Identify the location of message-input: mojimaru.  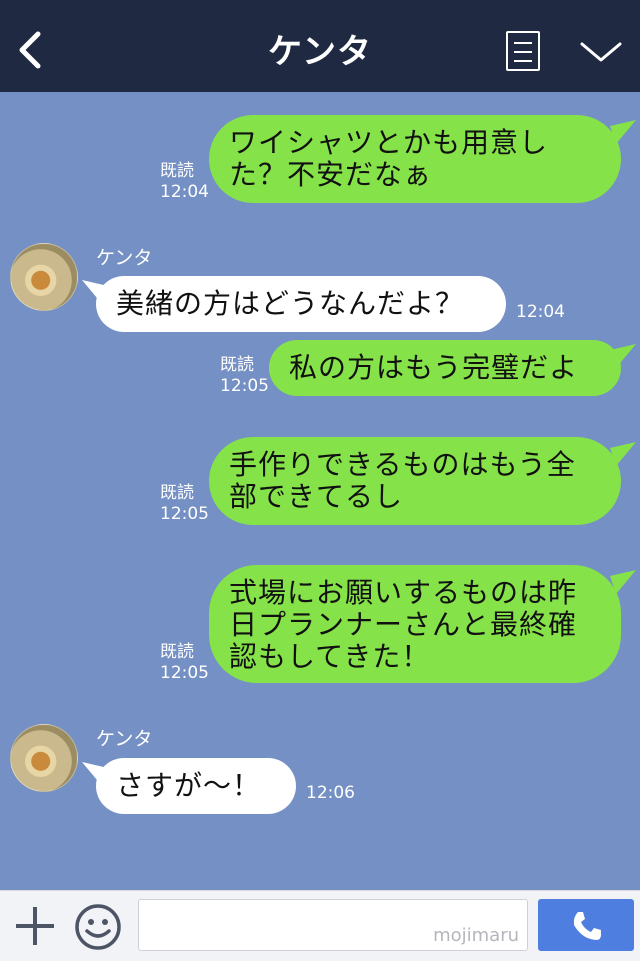
(333, 925).